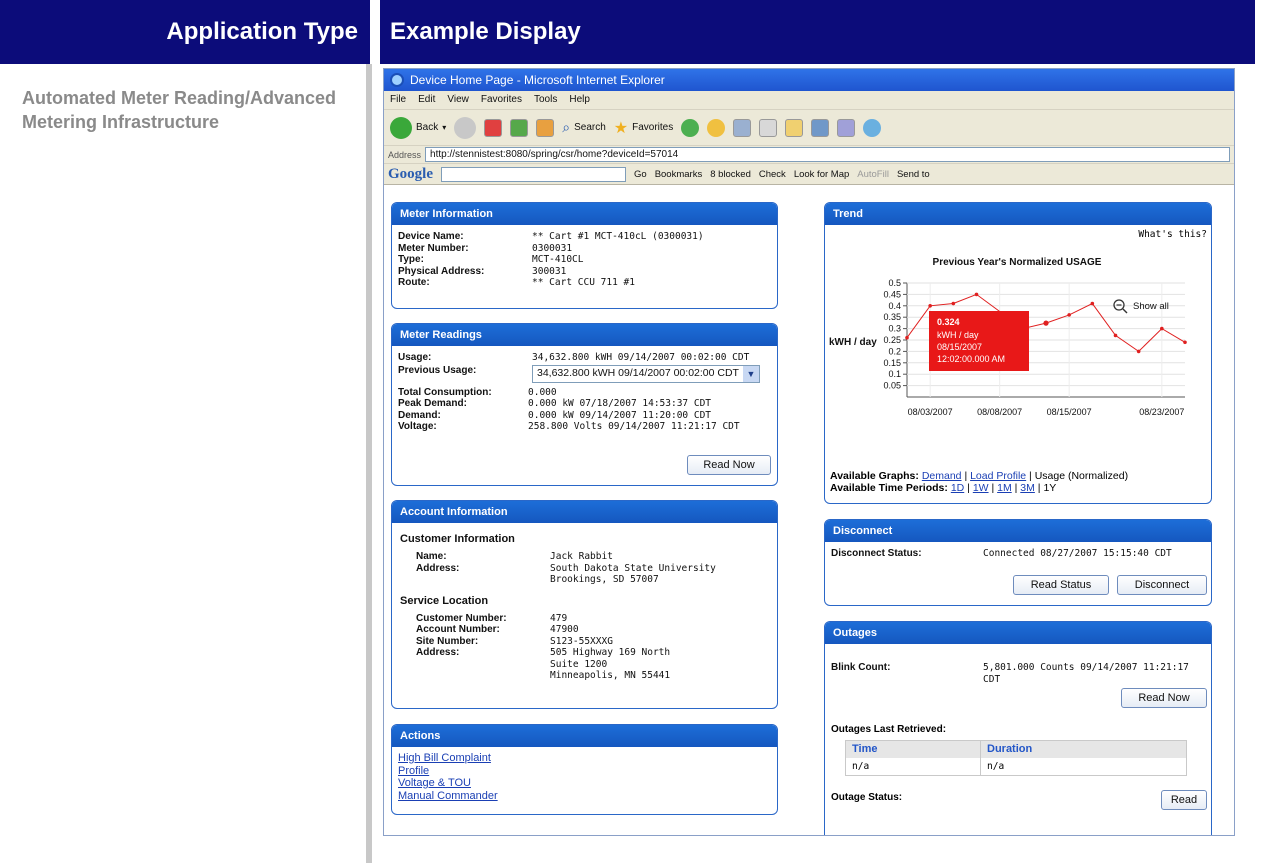 Image resolution: width=1265 pixels, height=863 pixels. I want to click on menu-tools: Tools, so click(545, 100).